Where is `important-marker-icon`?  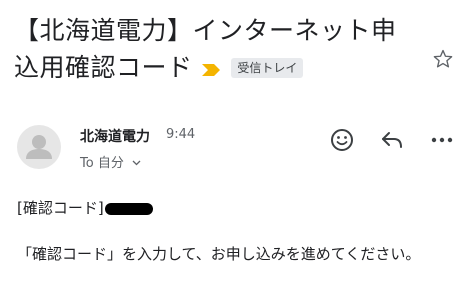 important-marker-icon is located at coordinates (212, 67).